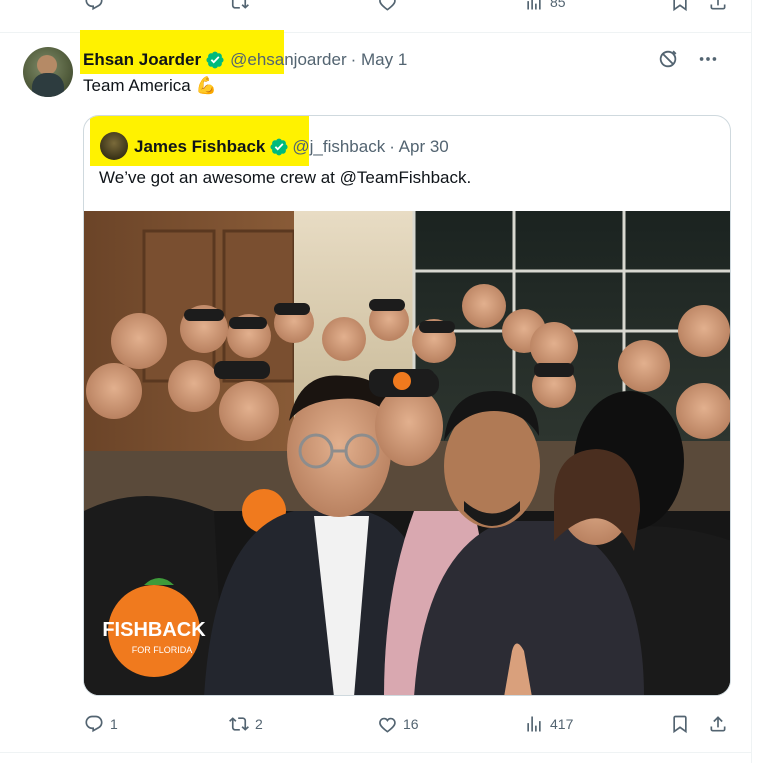 This screenshot has width=761, height=763. Describe the element at coordinates (48, 72) in the screenshot. I see `author-avatar` at that location.